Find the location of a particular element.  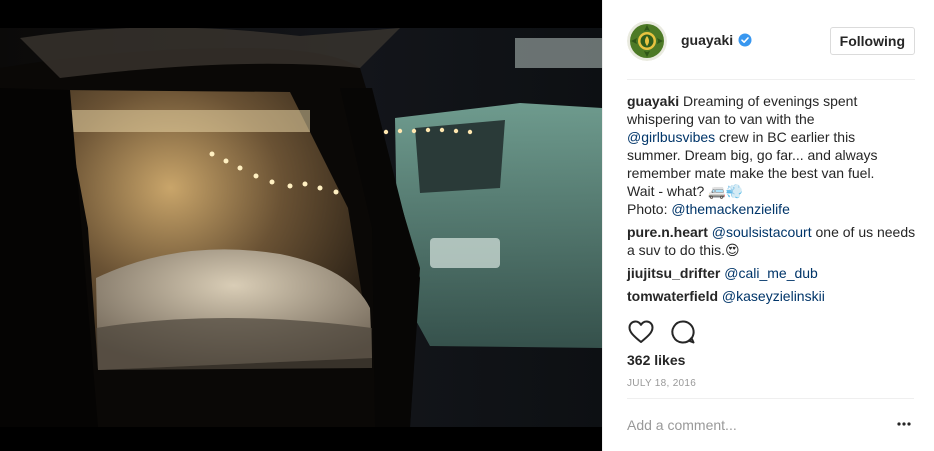

more-options-icon is located at coordinates (904, 424).